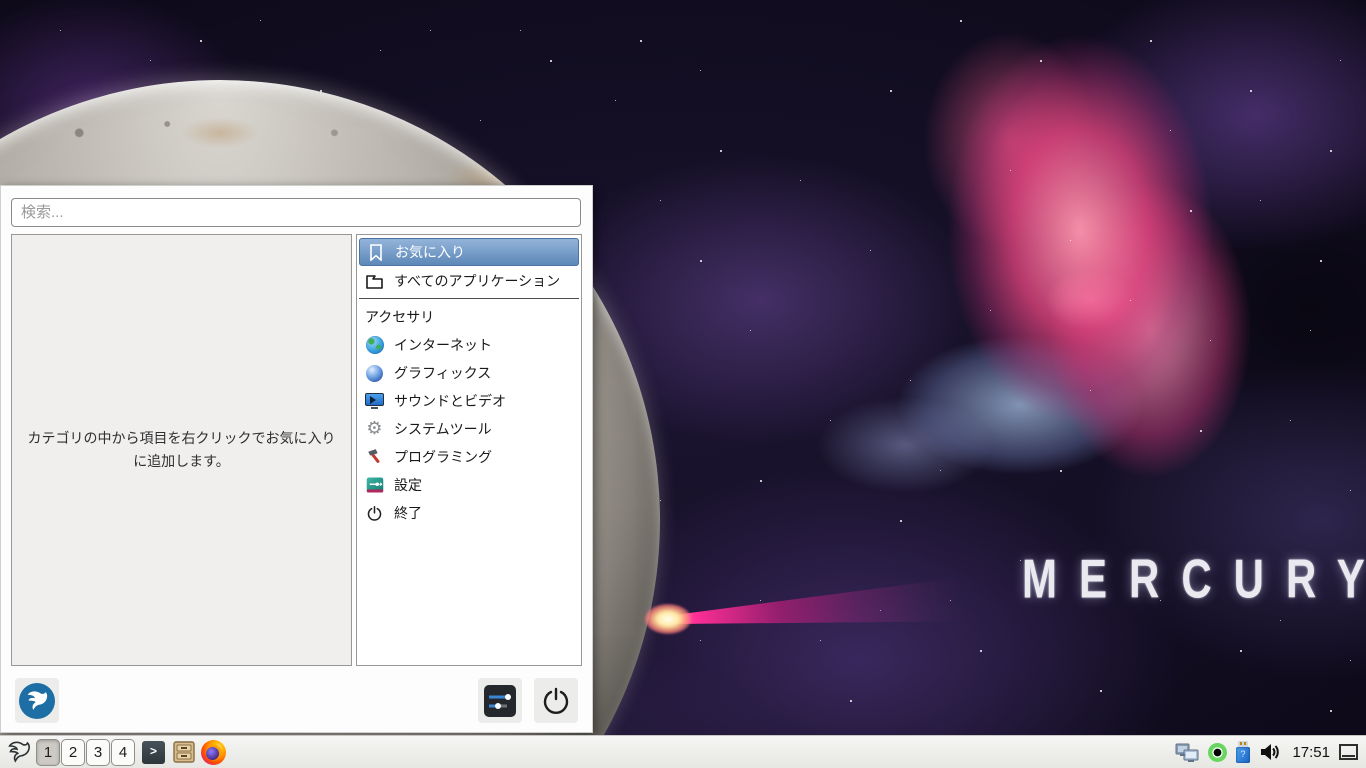 This screenshot has width=1366, height=768. I want to click on category-label: お気に入り, so click(430, 252).